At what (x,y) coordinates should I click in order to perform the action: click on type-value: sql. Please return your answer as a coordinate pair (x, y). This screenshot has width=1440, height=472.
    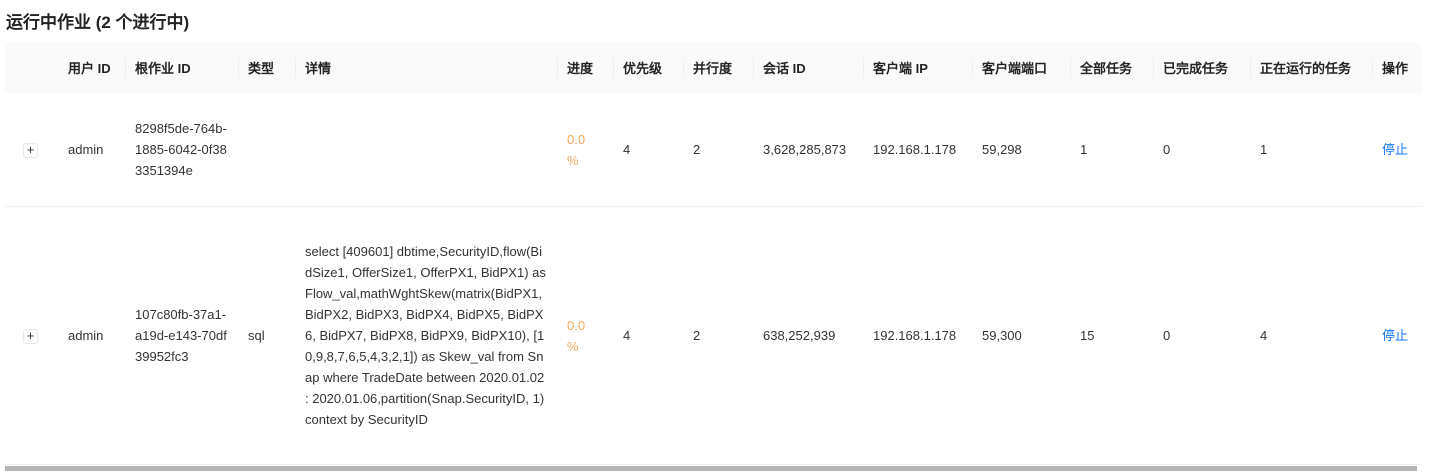
    Looking at the image, I should click on (256, 335).